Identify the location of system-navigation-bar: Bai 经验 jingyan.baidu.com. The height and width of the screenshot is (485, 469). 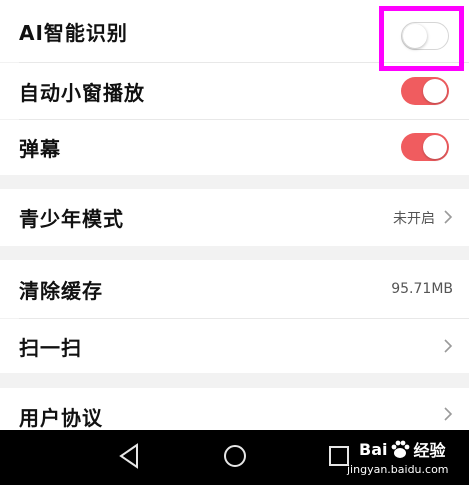
(234, 457).